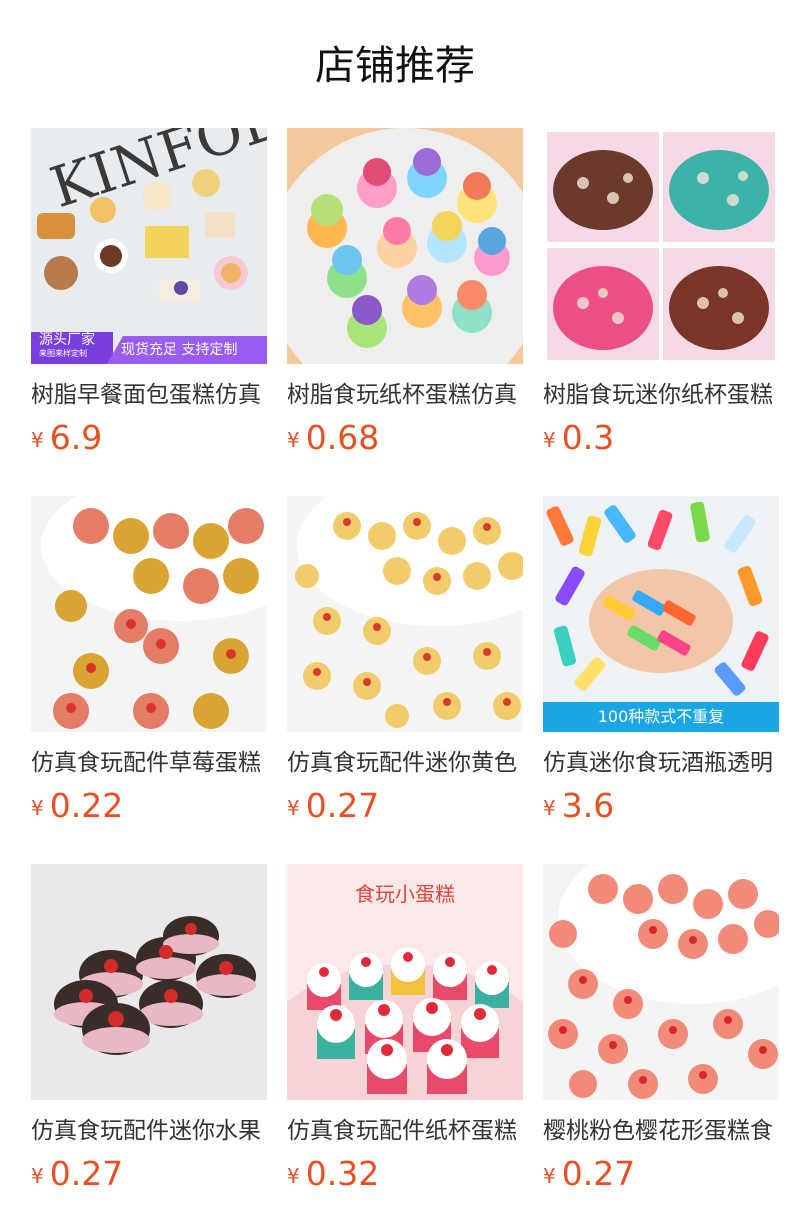 The image size is (790, 1232). Describe the element at coordinates (661, 614) in the screenshot. I see `product-image: 100种款式不重复` at that location.